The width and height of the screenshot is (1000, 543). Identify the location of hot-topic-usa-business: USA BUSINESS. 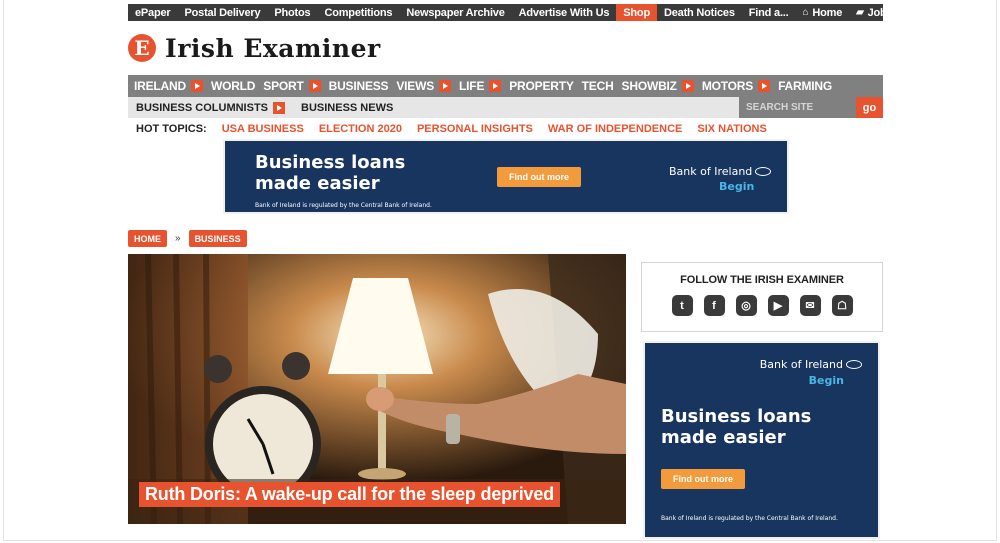
(263, 129).